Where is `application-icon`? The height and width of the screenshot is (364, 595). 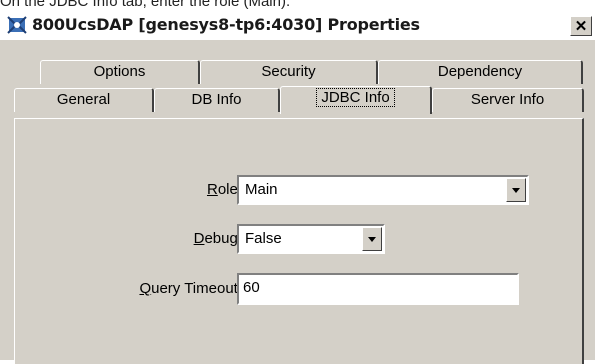
application-icon is located at coordinates (17, 25).